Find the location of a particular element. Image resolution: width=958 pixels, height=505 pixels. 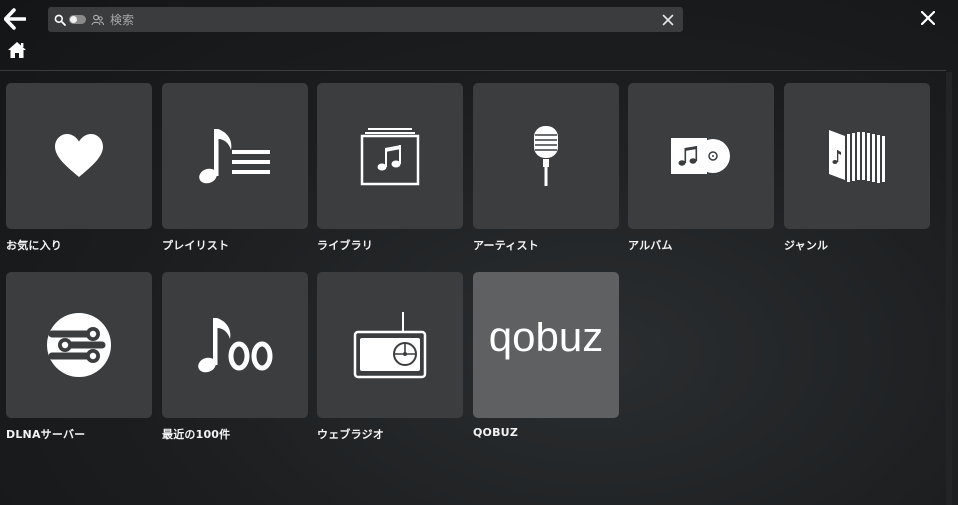

tile-recent-100: 最近の100件 is located at coordinates (235, 357).